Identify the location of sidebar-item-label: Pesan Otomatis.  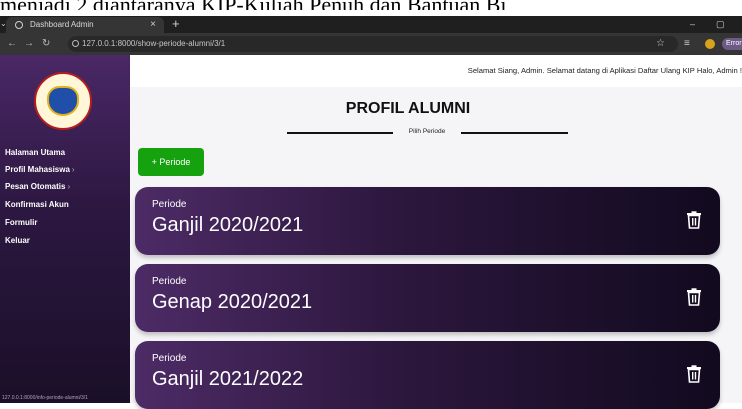
(35, 186).